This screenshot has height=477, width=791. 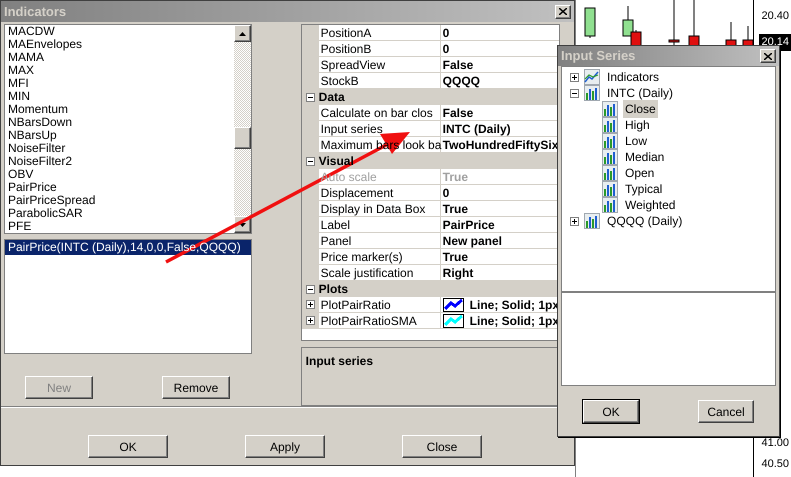 I want to click on scroll-up-button, so click(x=242, y=33).